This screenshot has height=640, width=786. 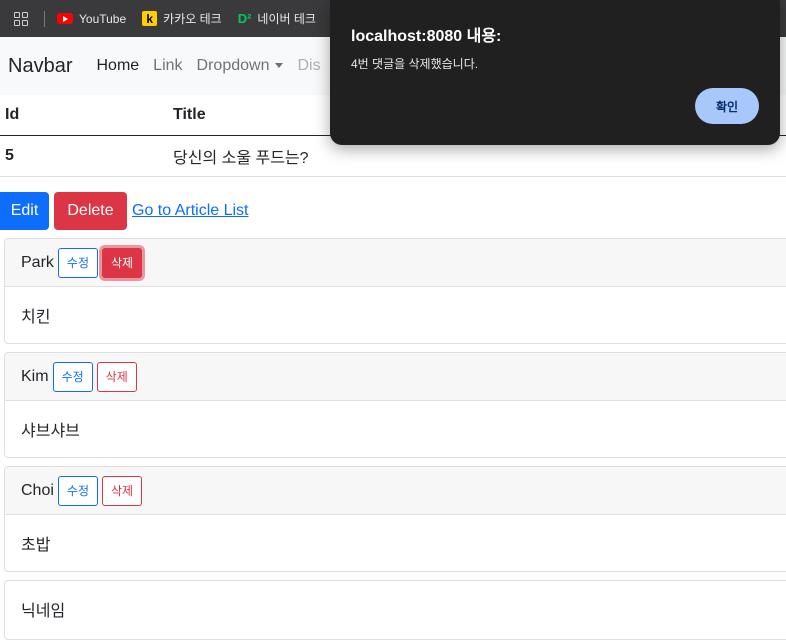 What do you see at coordinates (103, 18) in the screenshot?
I see `bookmark-label: YouTube` at bounding box center [103, 18].